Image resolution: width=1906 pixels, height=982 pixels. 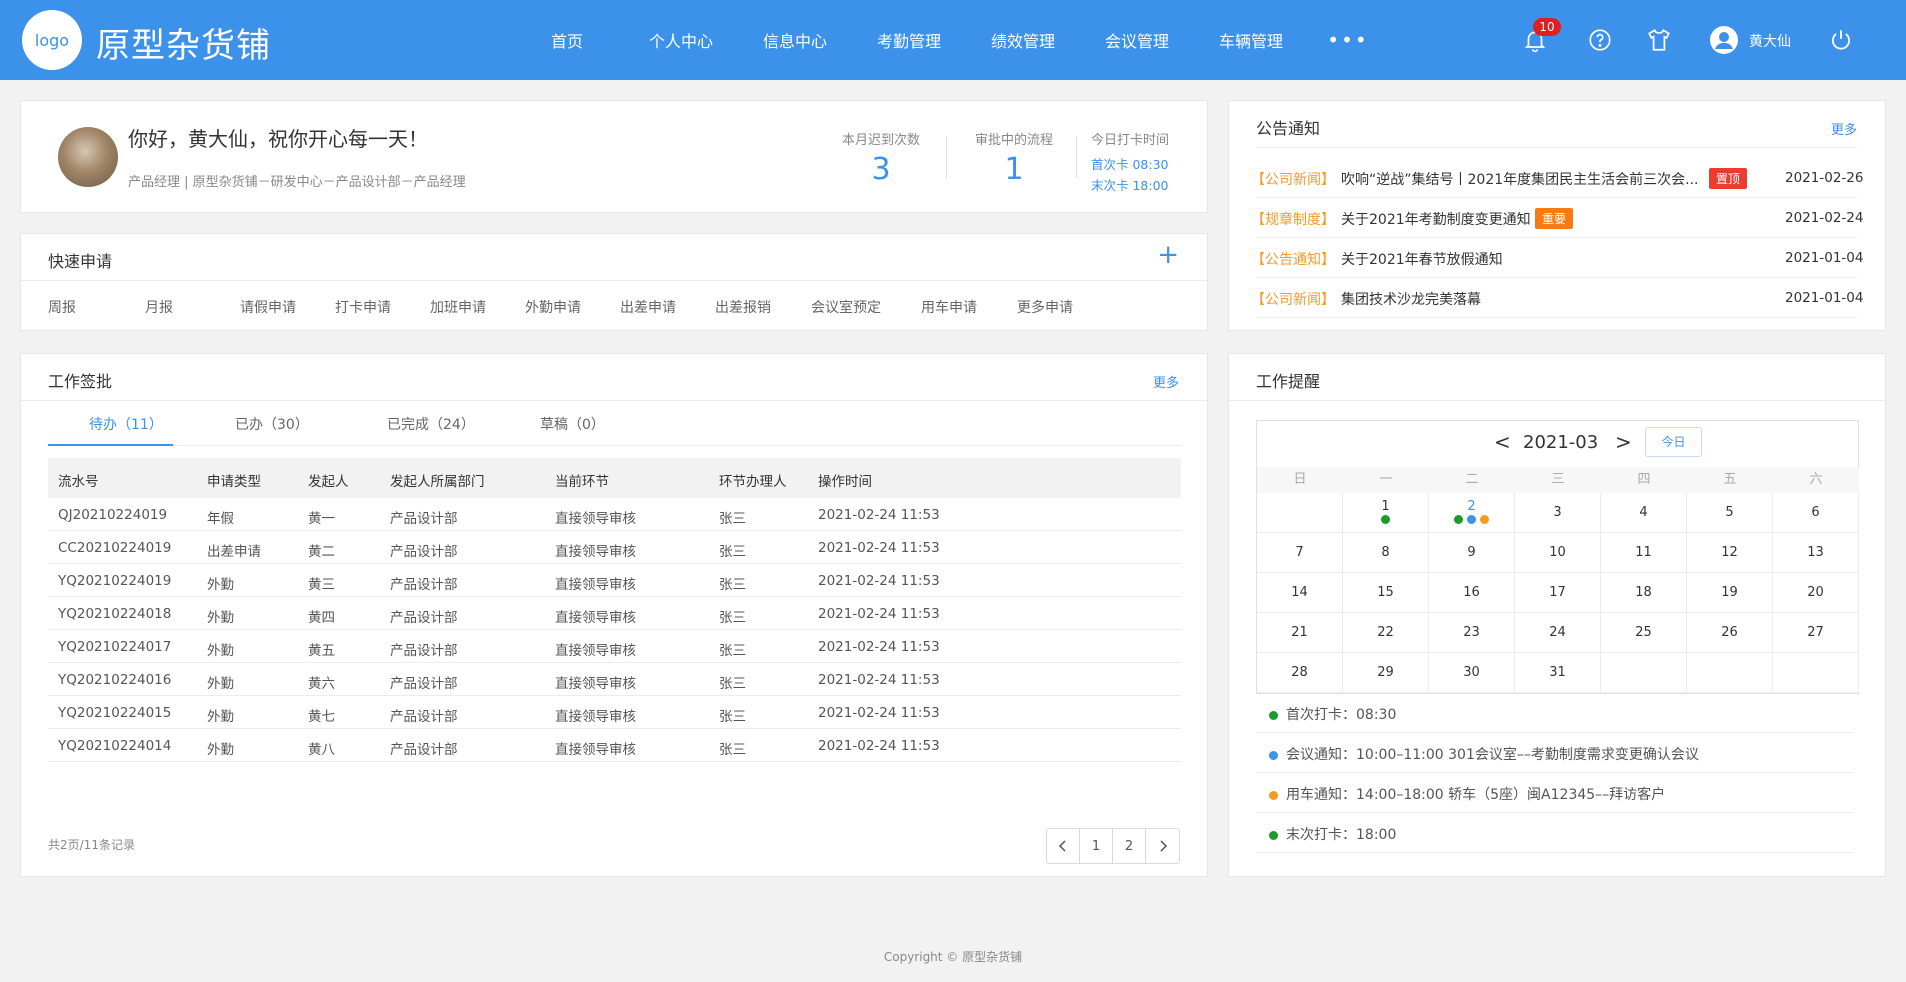 What do you see at coordinates (572, 424) in the screenshot?
I see `tab-draft: 草稿（0）` at bounding box center [572, 424].